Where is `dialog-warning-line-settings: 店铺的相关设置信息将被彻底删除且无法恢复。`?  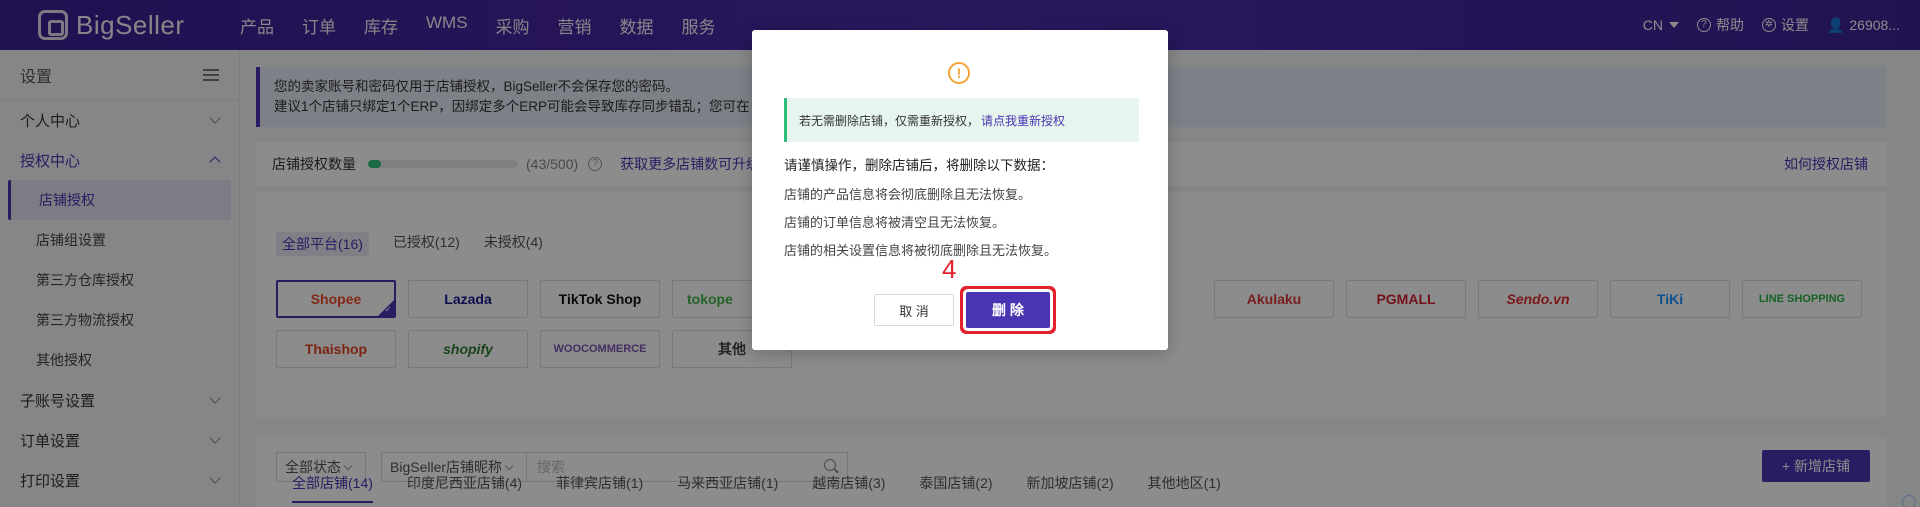
dialog-warning-line-settings: 店铺的相关设置信息将被彻底删除且无法恢复。 is located at coordinates (921, 250).